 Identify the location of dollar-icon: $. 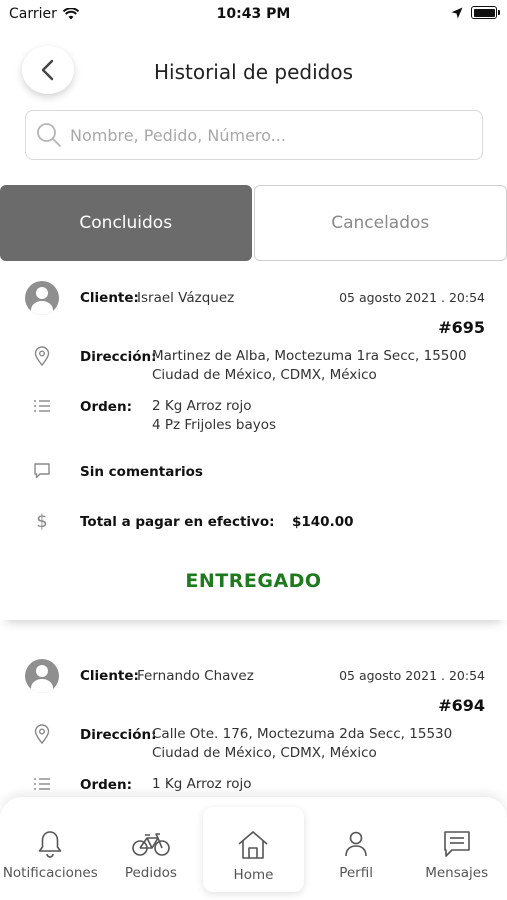
(42, 521).